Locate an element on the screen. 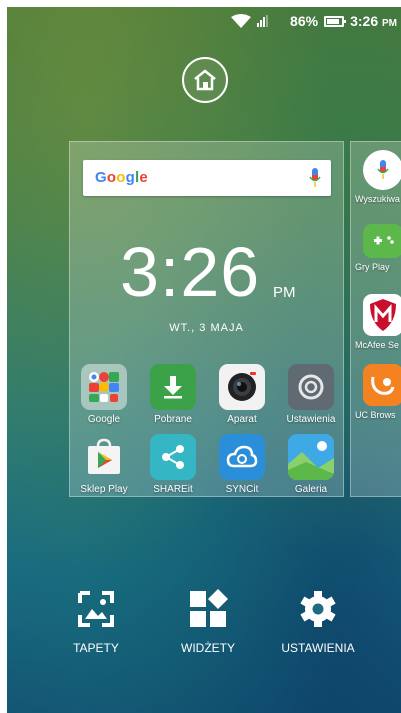 This screenshot has height=713, width=401. app-wyszukiwarka: Wyszukiwa is located at coordinates (376, 177).